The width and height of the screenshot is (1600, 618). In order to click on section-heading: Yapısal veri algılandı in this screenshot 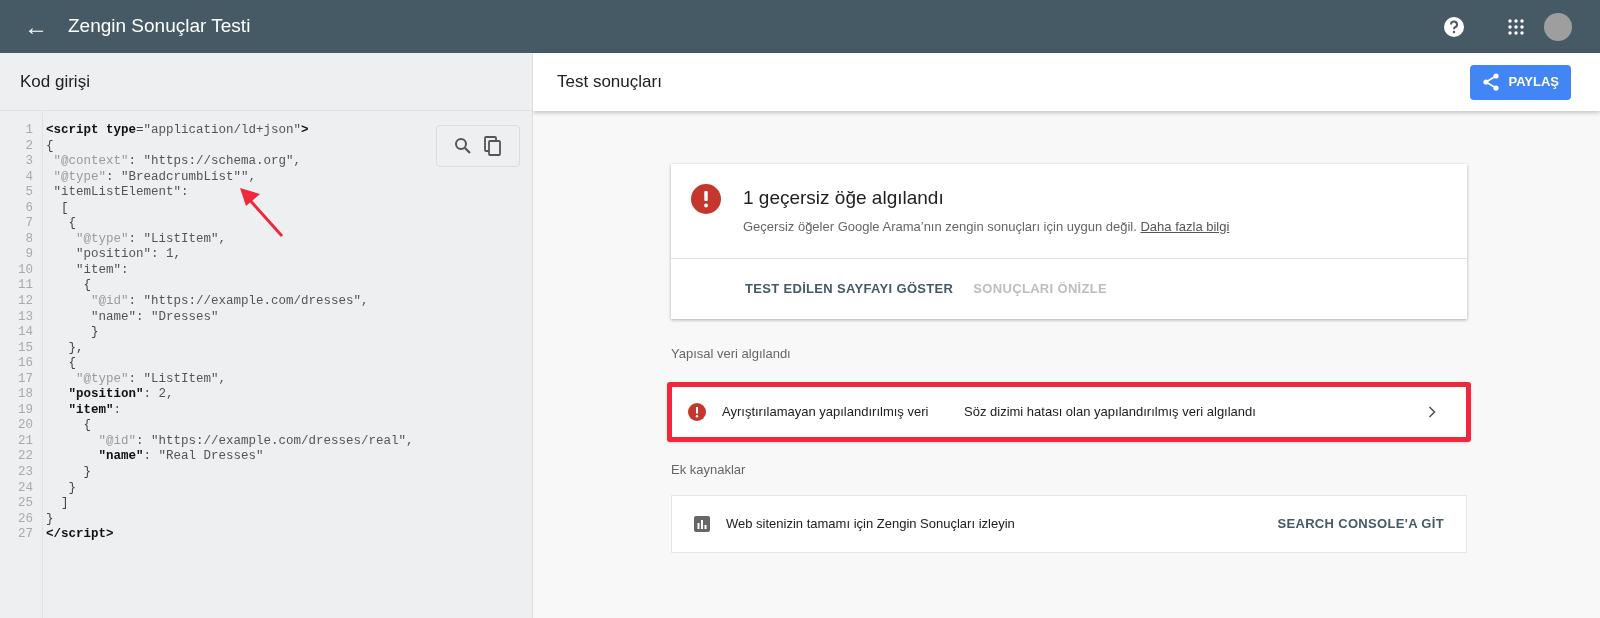, I will do `click(731, 354)`.